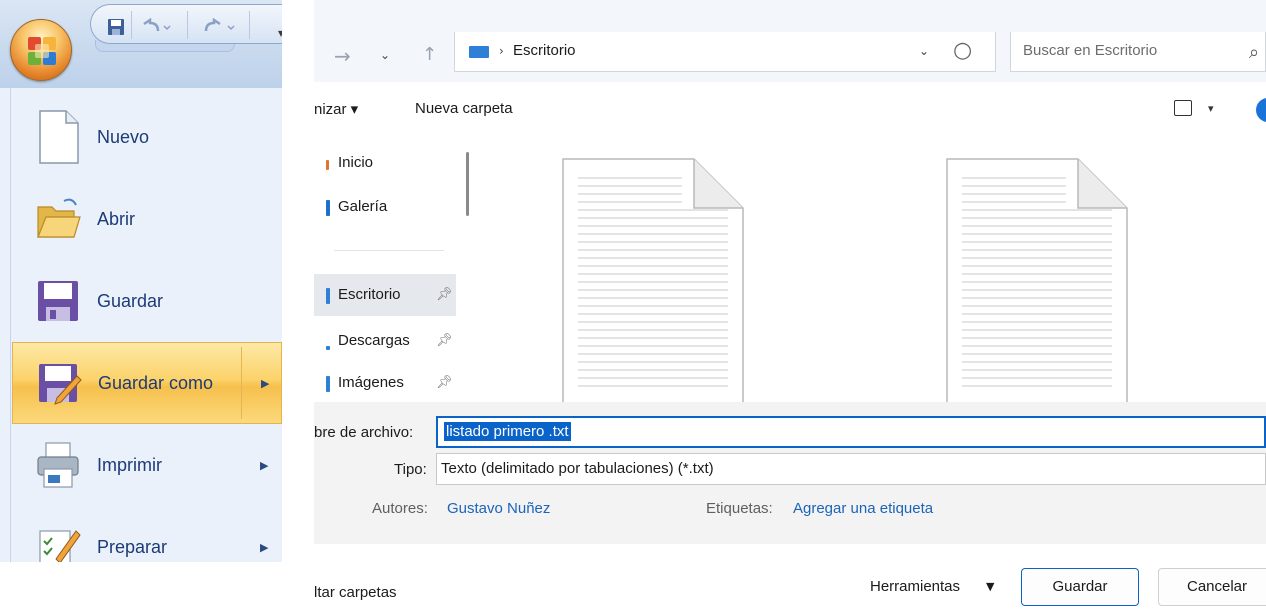  What do you see at coordinates (385, 55) in the screenshot?
I see `recent-locations-chevron-icon: ⌄` at bounding box center [385, 55].